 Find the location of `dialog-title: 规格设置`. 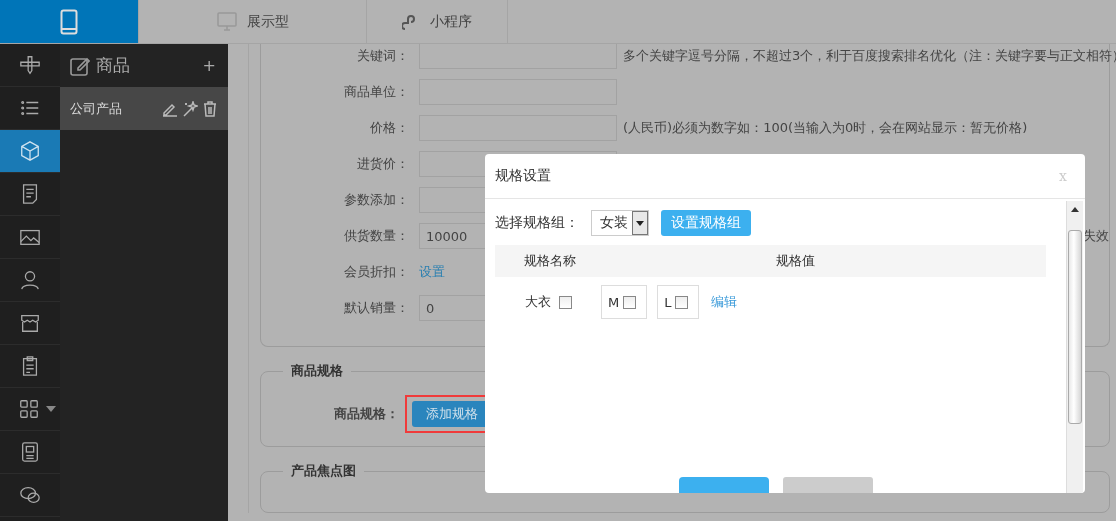

dialog-title: 规格设置 is located at coordinates (523, 176).